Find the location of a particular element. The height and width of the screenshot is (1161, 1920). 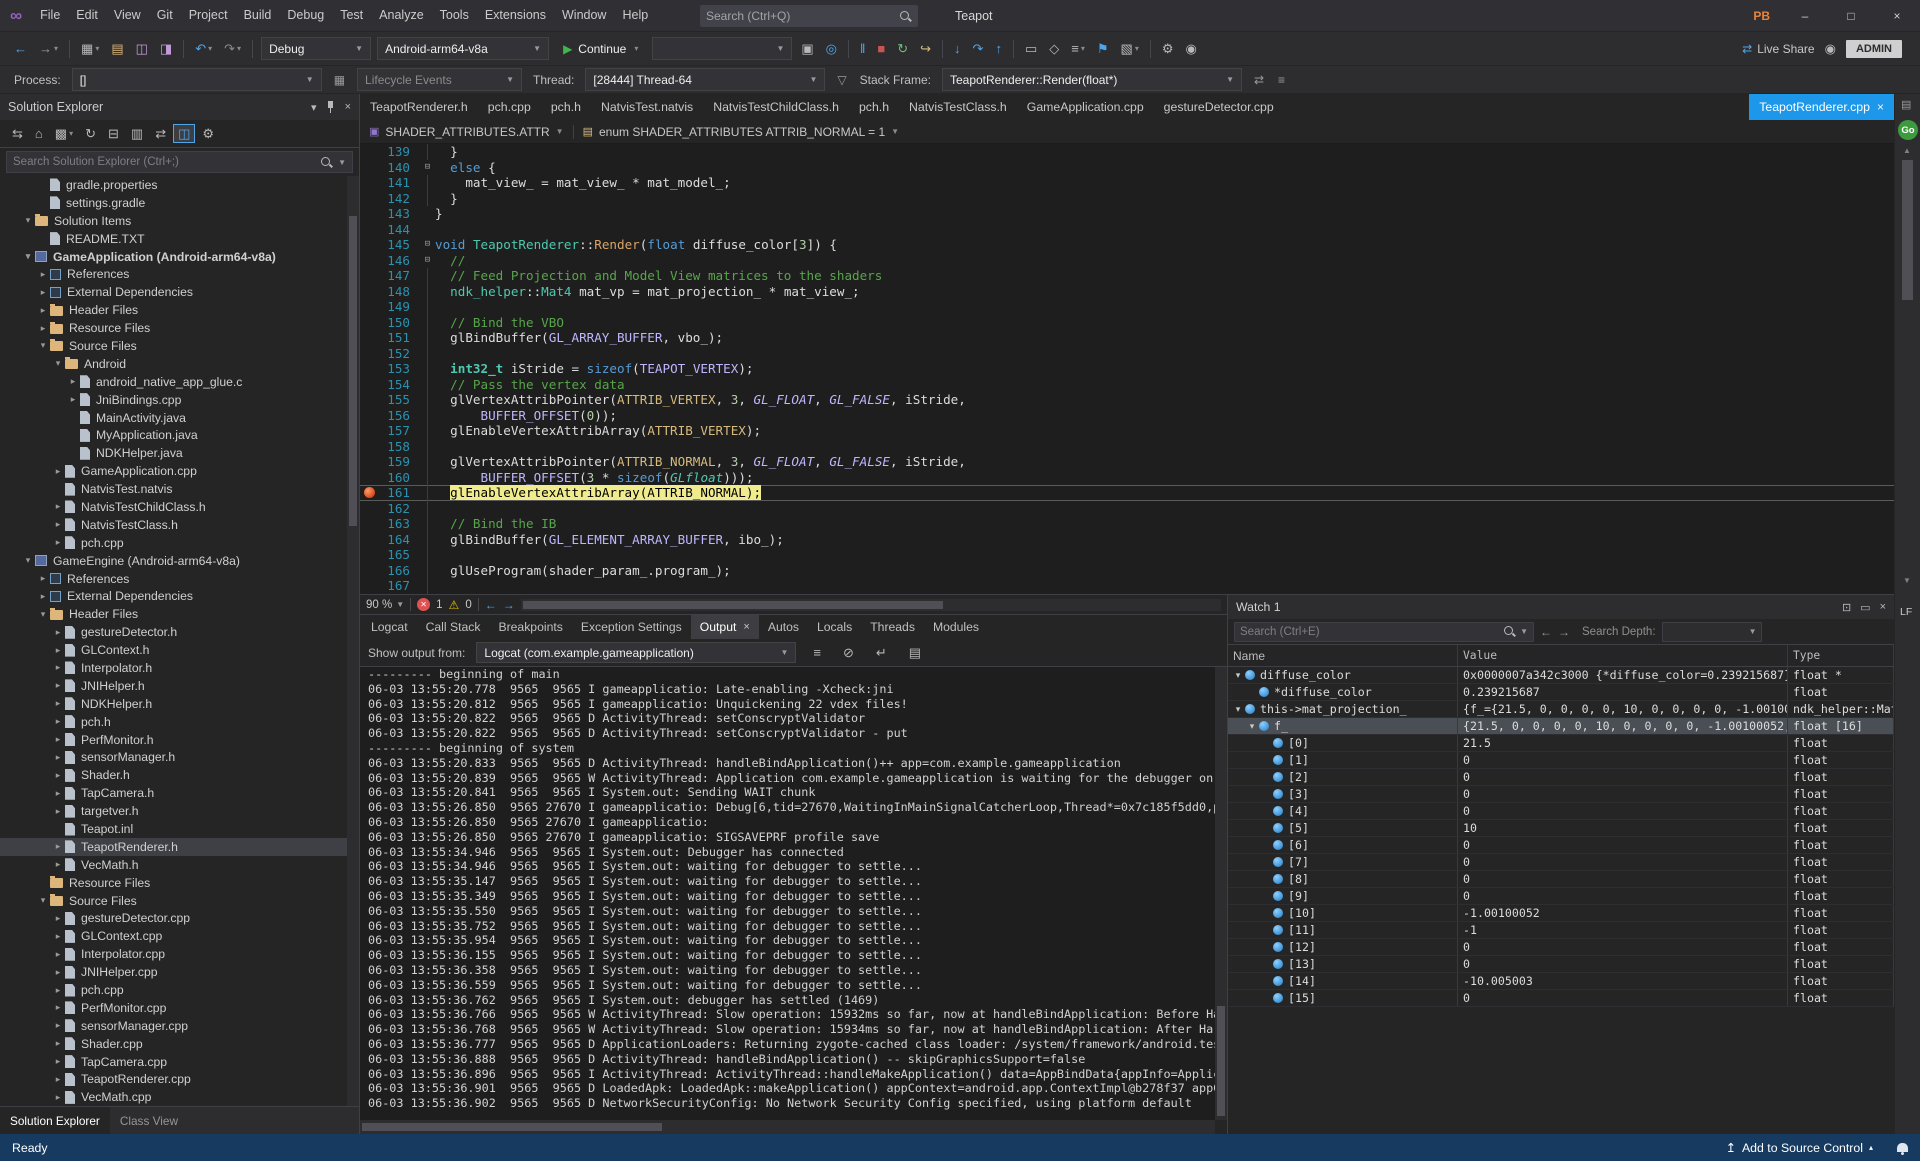

process-dropdown: [] ▼ is located at coordinates (196, 79).